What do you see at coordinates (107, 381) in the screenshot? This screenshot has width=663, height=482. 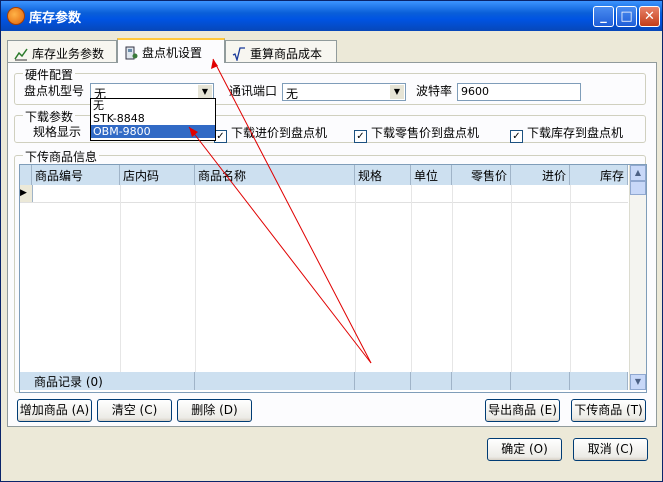 I see `record-count: 商品记录 (0)` at bounding box center [107, 381].